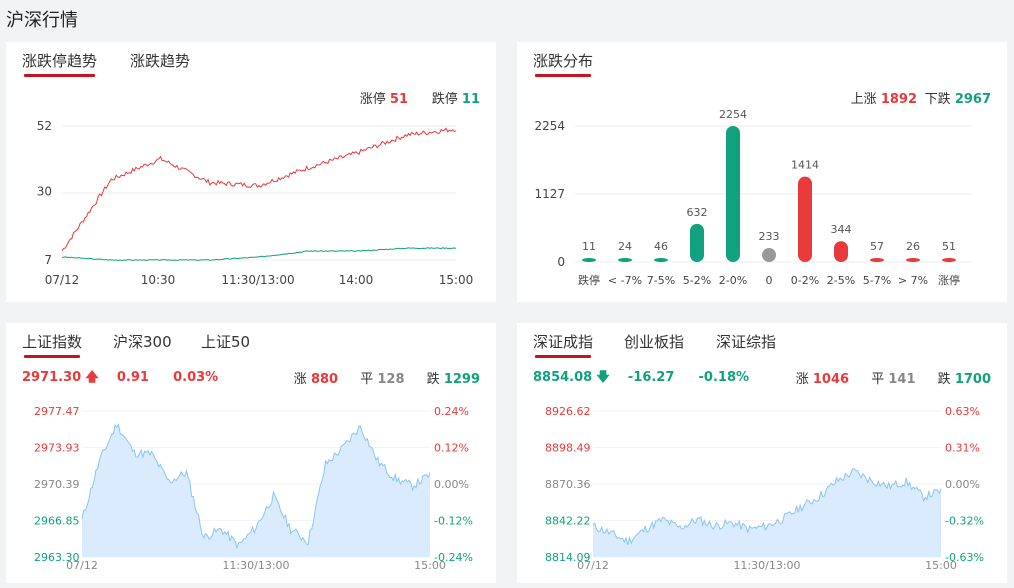 This screenshot has height=588, width=1014. I want to click on y-tick-label-right: 0.24%, so click(451, 411).